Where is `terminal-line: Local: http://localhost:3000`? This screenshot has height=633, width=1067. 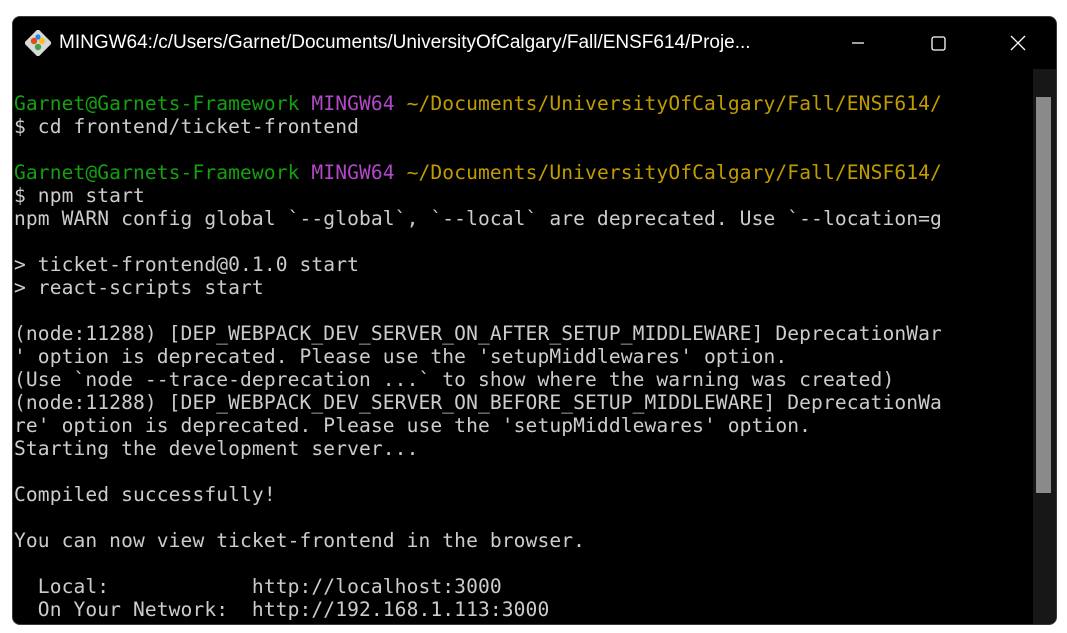 terminal-line: Local: http://localhost:3000 is located at coordinates (258, 586).